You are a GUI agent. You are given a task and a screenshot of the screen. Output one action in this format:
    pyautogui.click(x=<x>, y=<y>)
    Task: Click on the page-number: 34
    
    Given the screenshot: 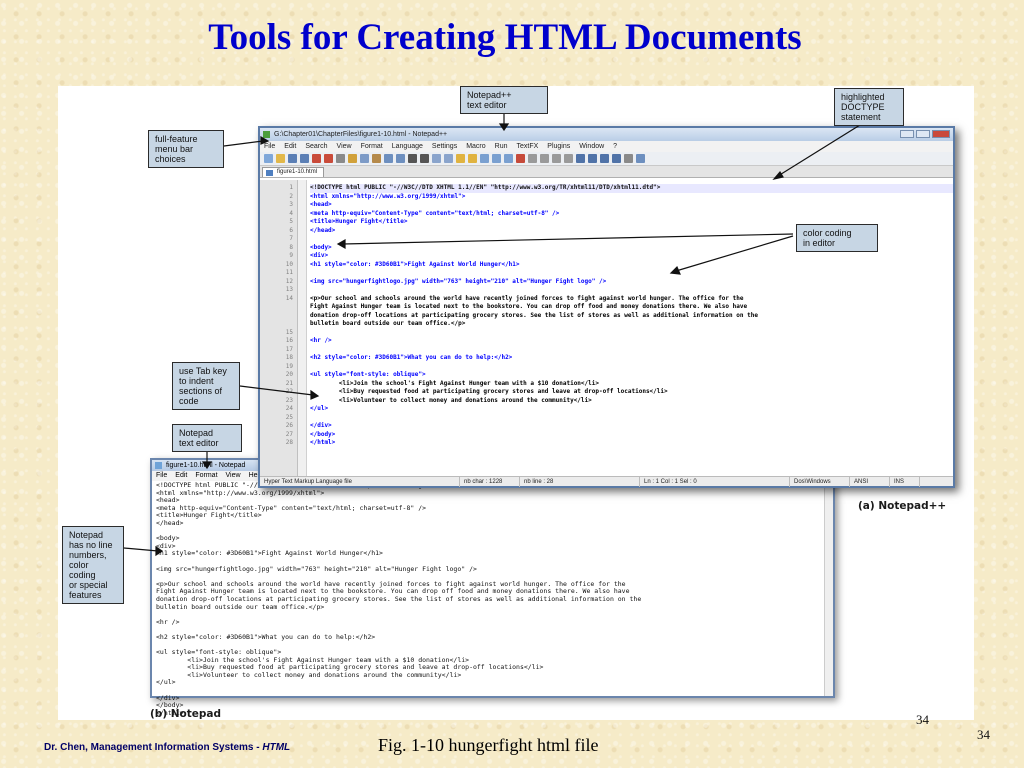 What is the action you would take?
    pyautogui.click(x=983, y=734)
    